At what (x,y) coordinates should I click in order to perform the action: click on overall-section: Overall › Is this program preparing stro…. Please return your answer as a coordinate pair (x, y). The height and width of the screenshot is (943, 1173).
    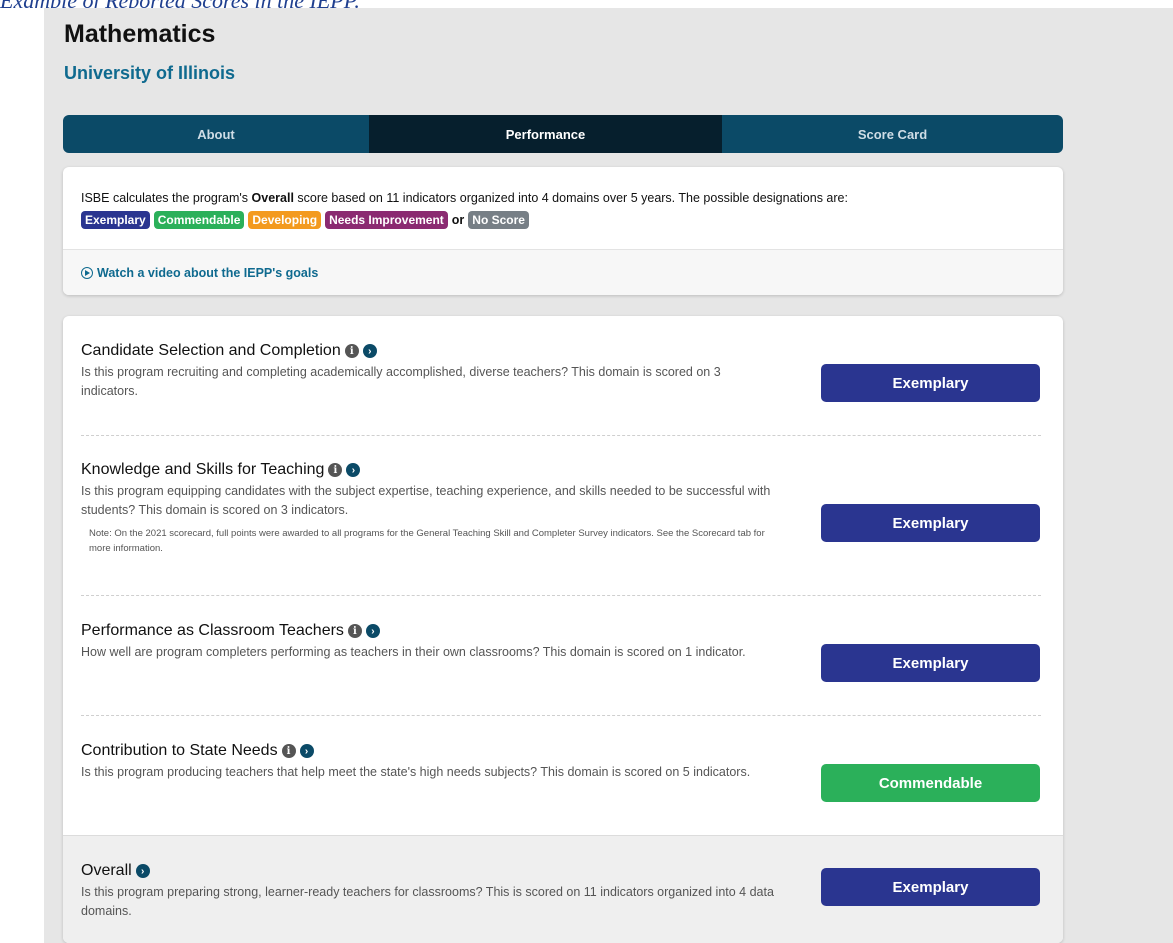
    Looking at the image, I should click on (563, 889).